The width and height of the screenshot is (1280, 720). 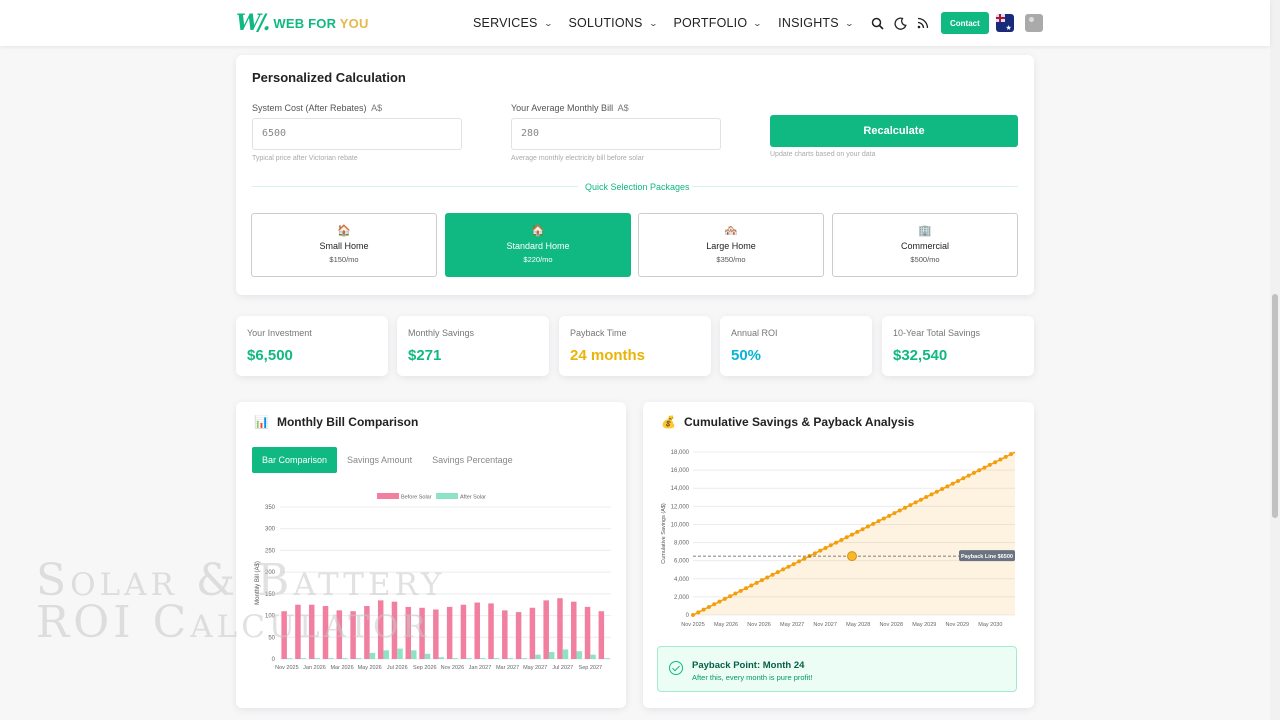 I want to click on nav-portfolio: PORTFOLIO ⌄, so click(x=718, y=23).